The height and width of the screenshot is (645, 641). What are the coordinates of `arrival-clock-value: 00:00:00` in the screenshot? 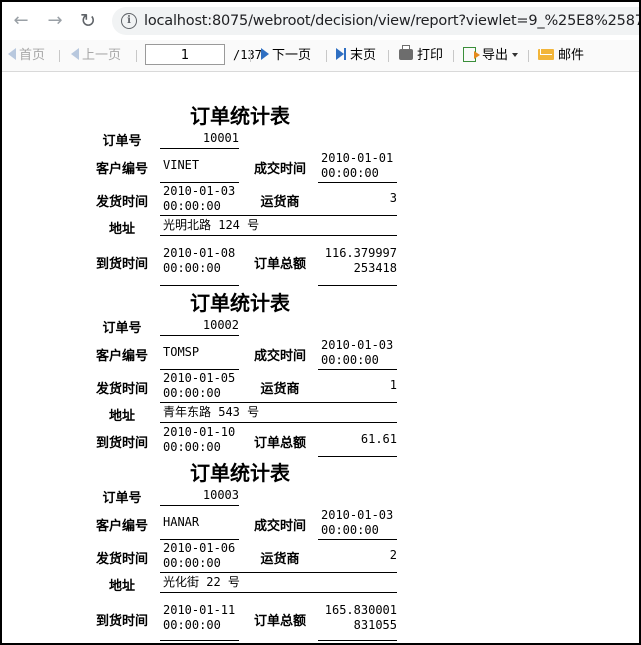 It's located at (192, 625).